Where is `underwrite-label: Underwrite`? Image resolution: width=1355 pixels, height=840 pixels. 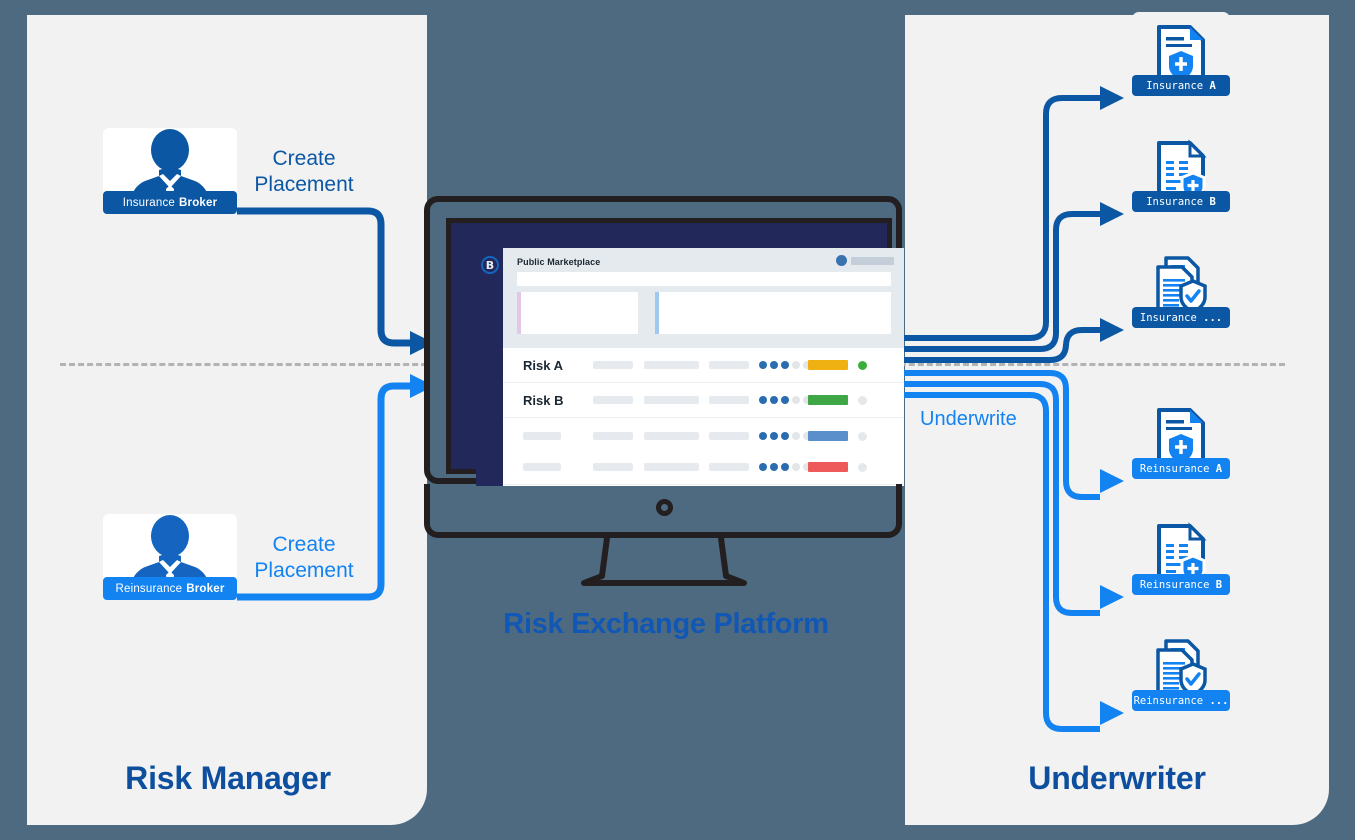 underwrite-label: Underwrite is located at coordinates (968, 419).